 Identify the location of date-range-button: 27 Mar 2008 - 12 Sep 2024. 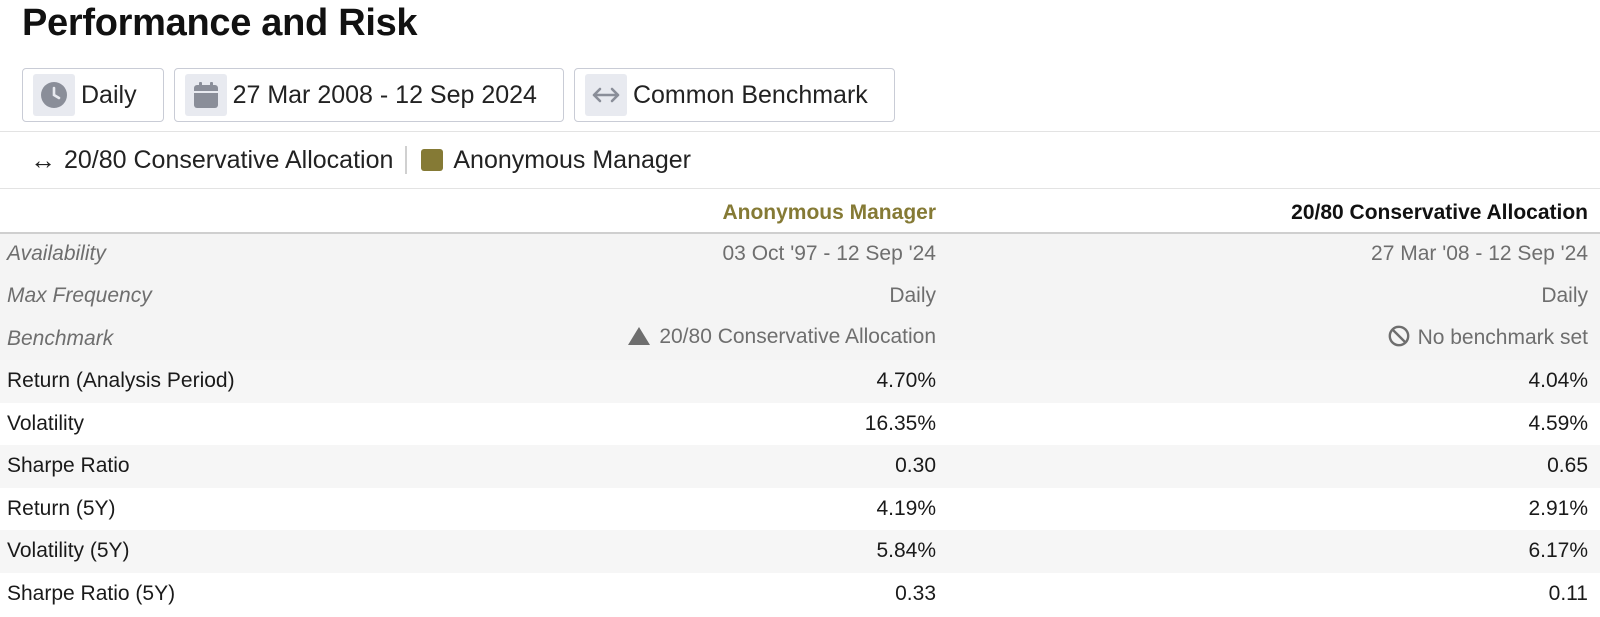
(368, 95).